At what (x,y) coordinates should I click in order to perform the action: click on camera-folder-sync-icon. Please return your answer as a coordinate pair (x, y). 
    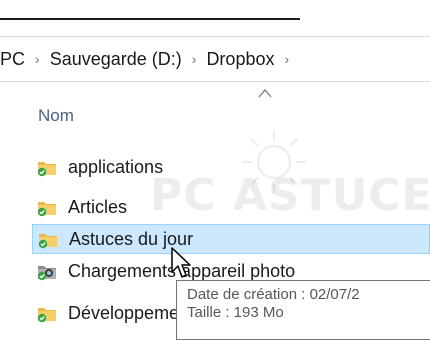
    Looking at the image, I should click on (46, 273).